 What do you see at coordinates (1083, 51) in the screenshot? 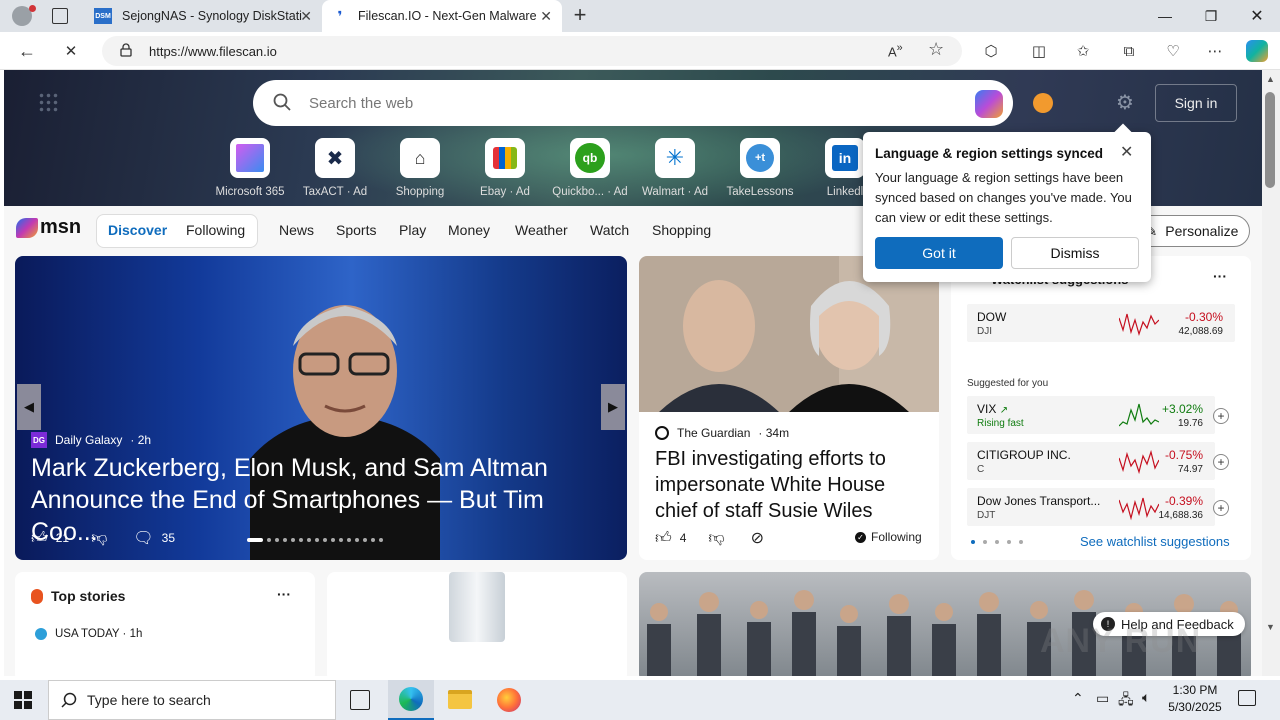
I see `favorites-icon: ✩` at bounding box center [1083, 51].